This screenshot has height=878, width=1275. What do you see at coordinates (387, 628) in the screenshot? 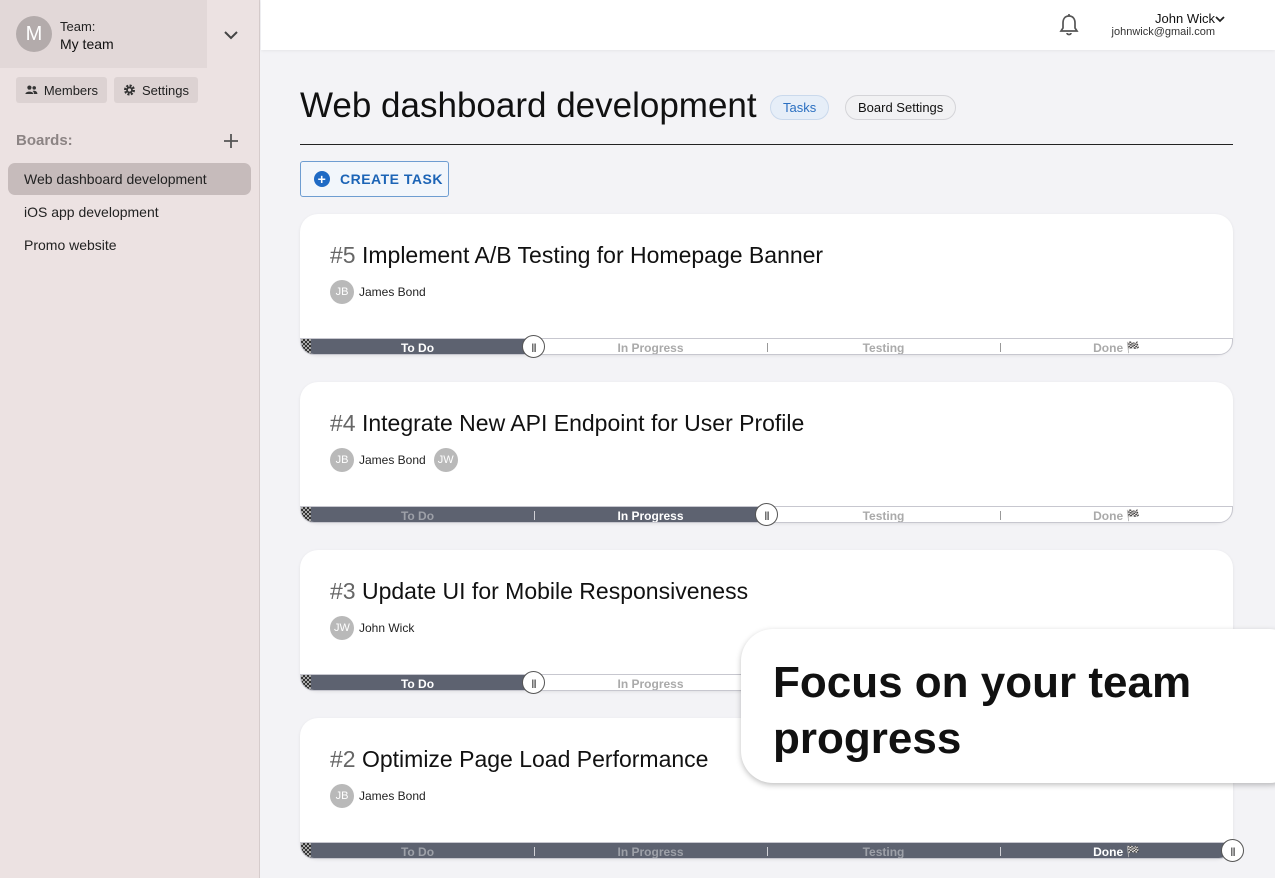
I see `assignee-name: John Wick` at bounding box center [387, 628].